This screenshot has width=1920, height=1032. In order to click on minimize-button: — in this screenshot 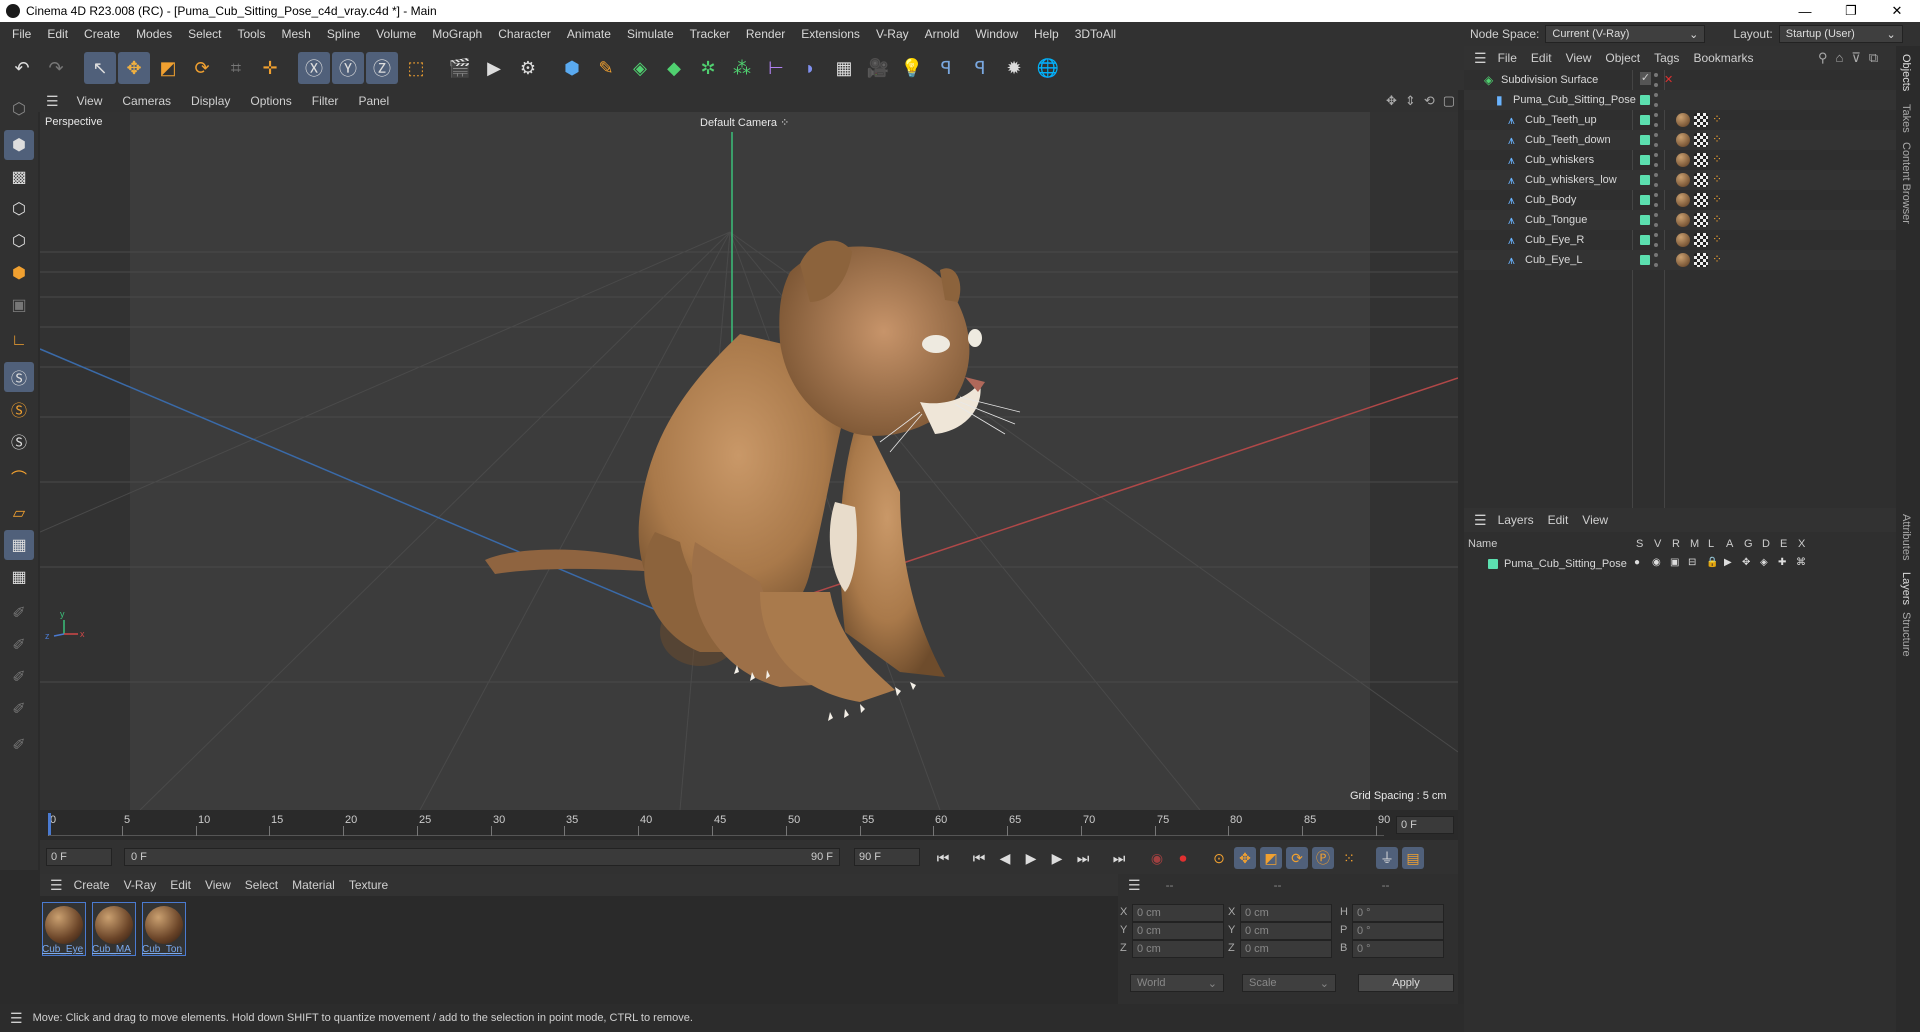, I will do `click(1805, 11)`.